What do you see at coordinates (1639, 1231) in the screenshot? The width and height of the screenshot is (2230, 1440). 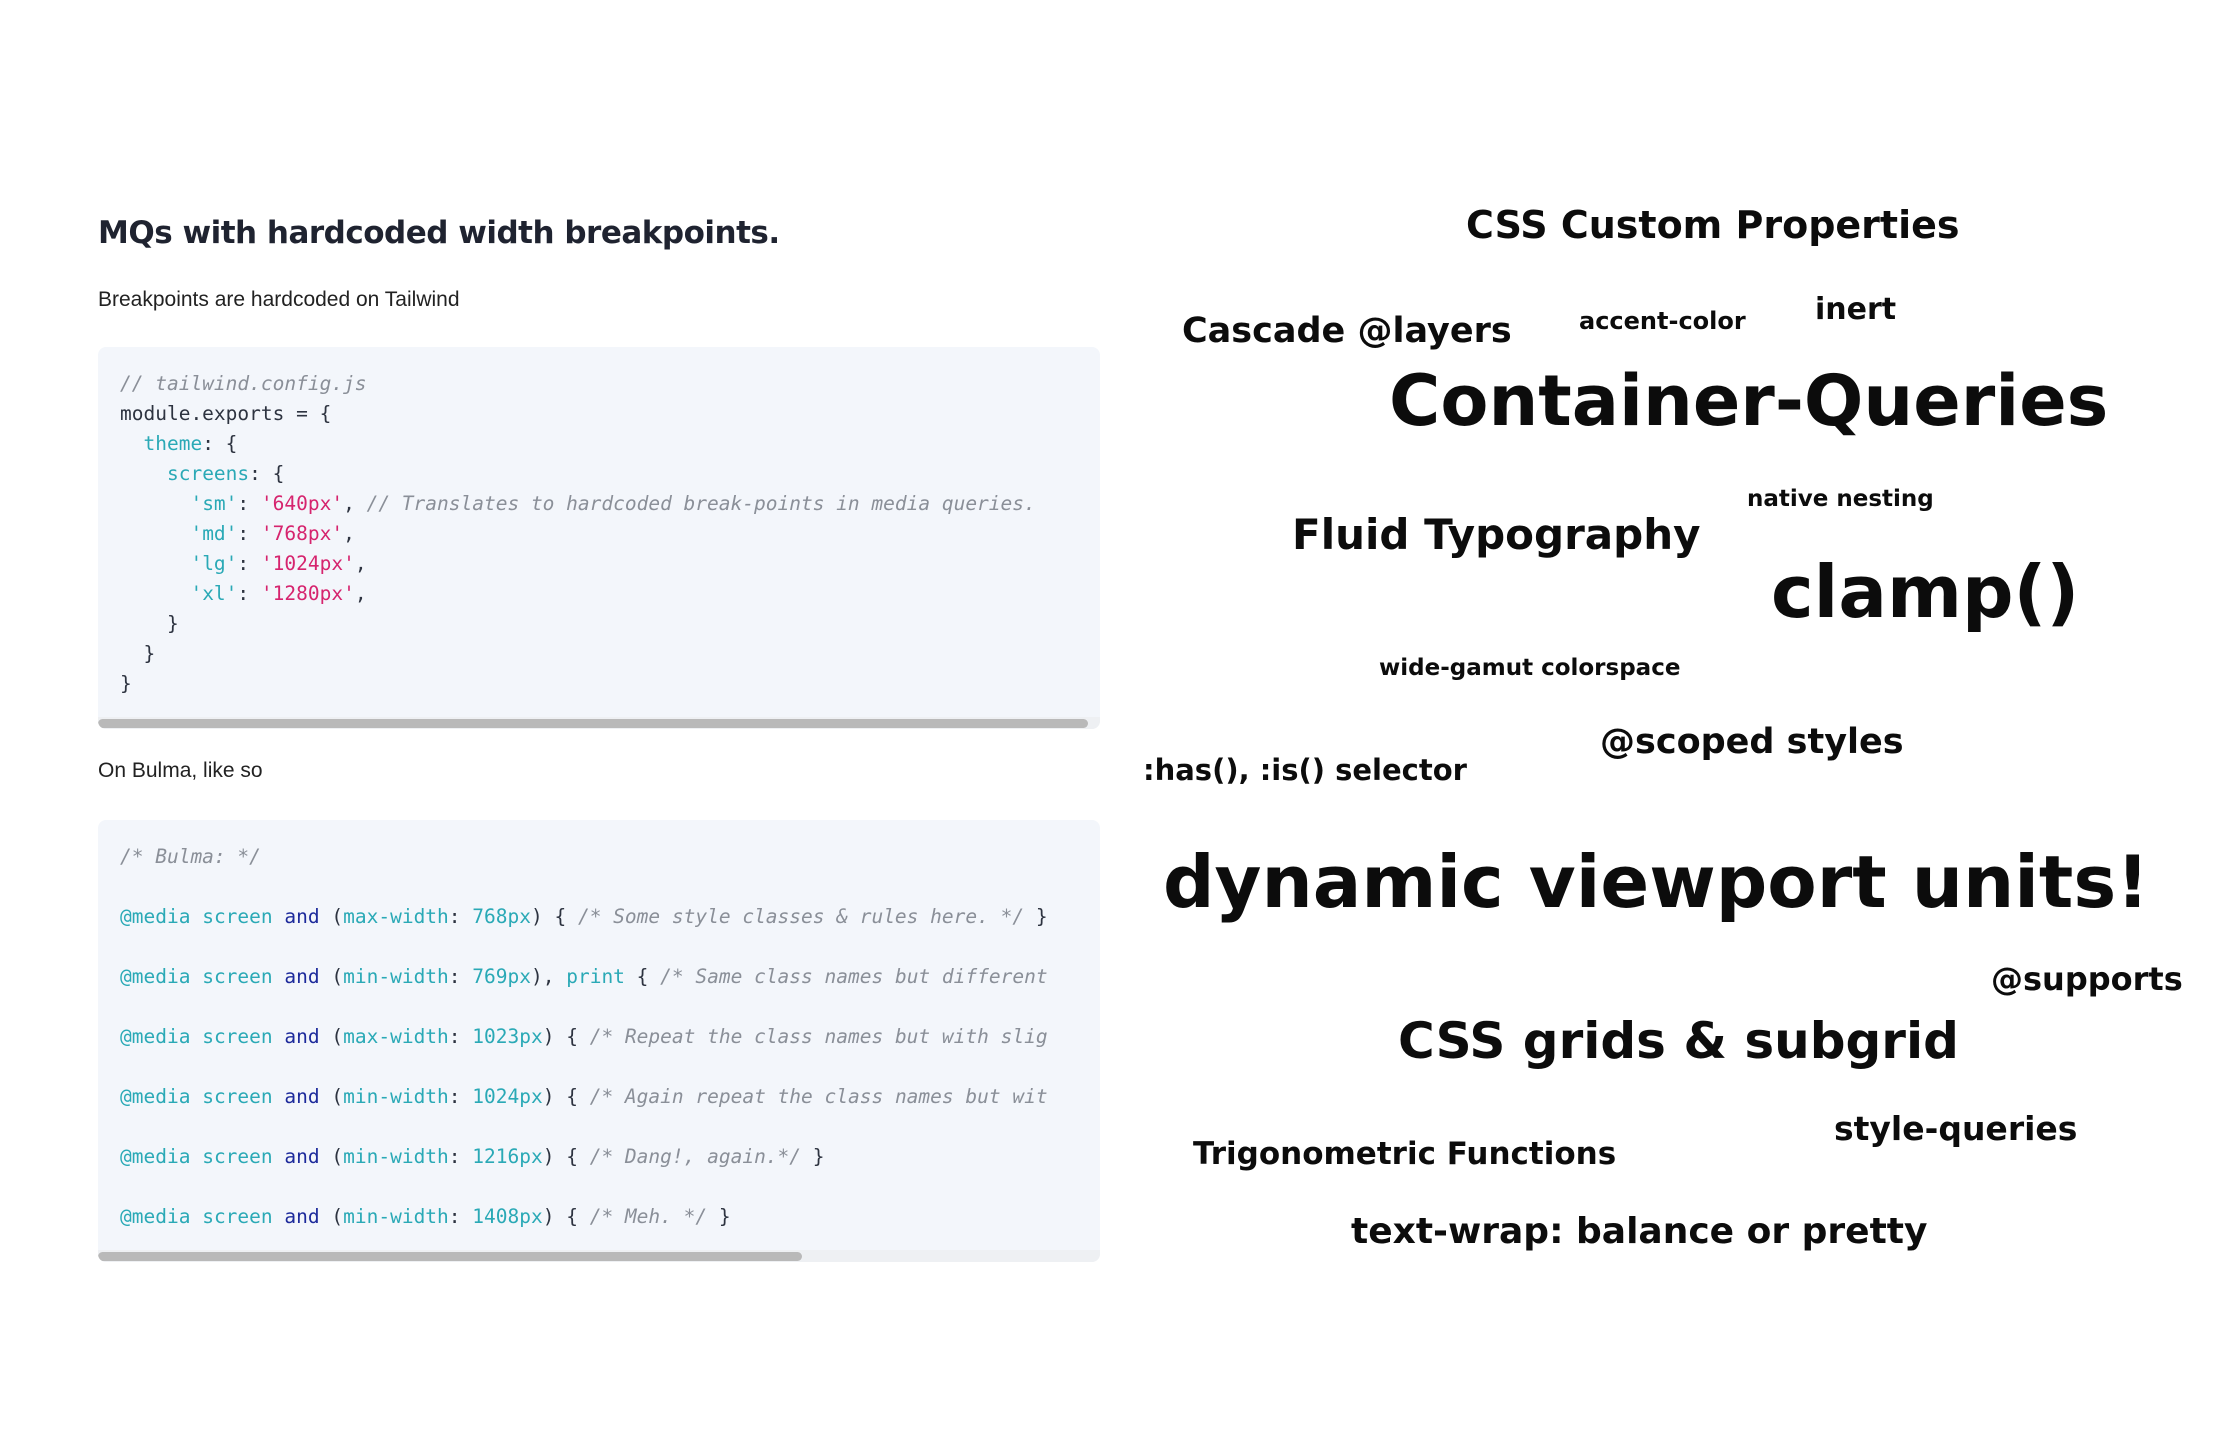 I see `word-text-wrap: text-wrap: balance or pretty` at bounding box center [1639, 1231].